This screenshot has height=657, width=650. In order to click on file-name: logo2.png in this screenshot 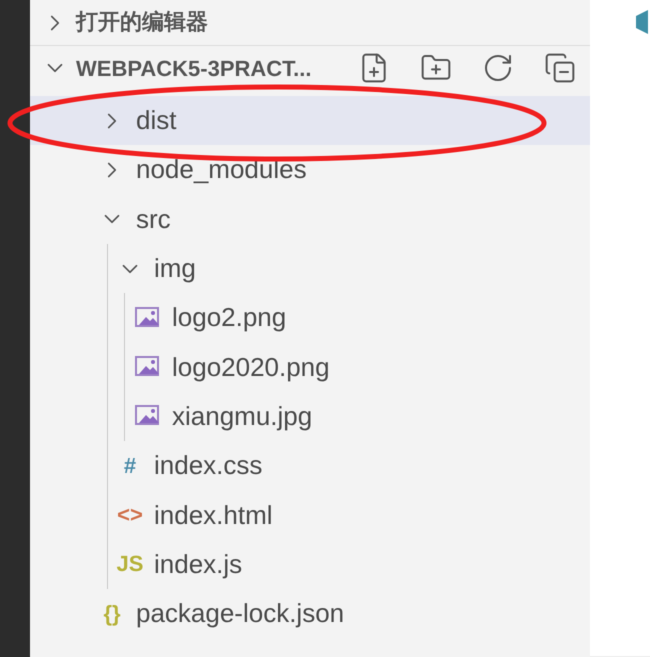, I will do `click(229, 317)`.